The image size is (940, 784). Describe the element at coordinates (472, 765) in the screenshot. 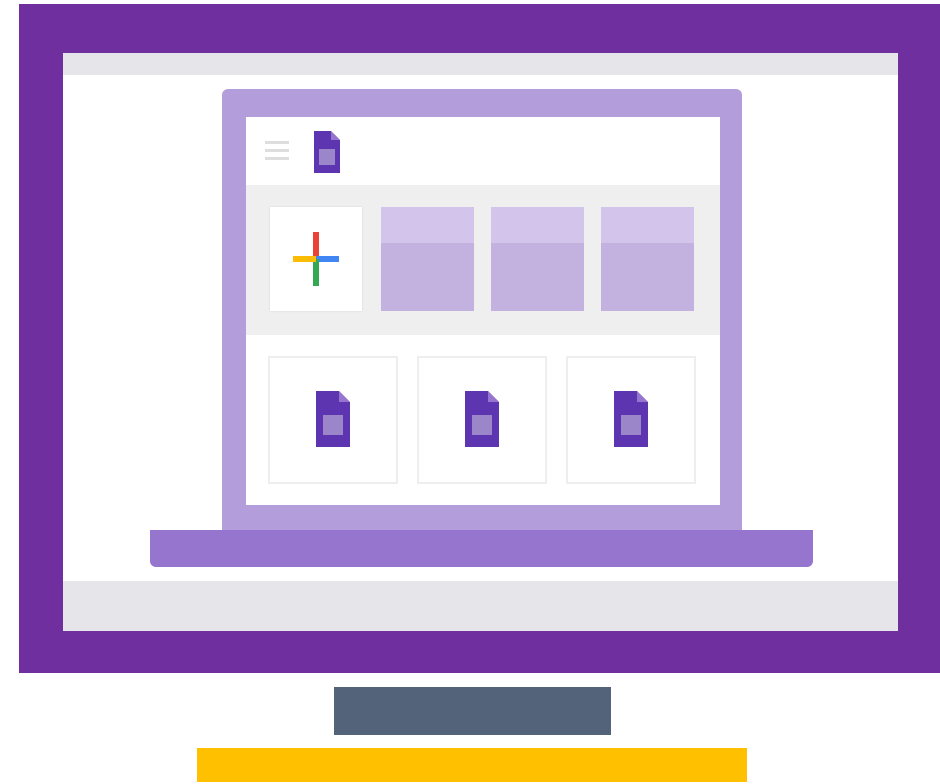

I see `accent-bar` at that location.